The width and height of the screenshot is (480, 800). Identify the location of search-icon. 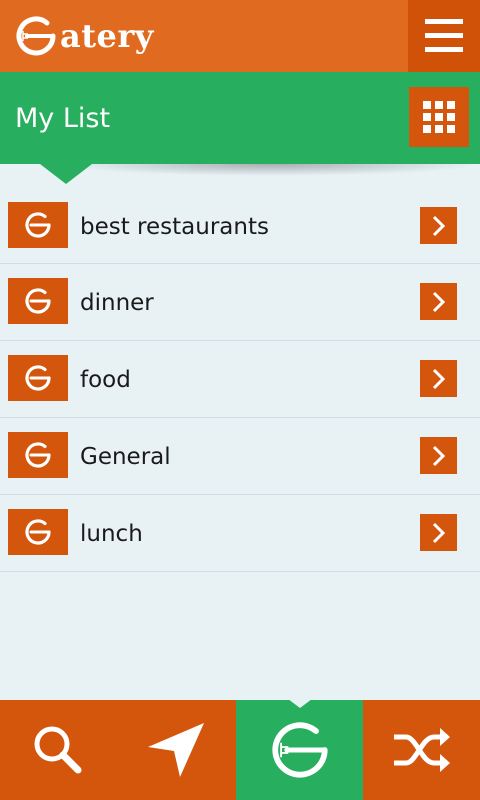
(58, 750).